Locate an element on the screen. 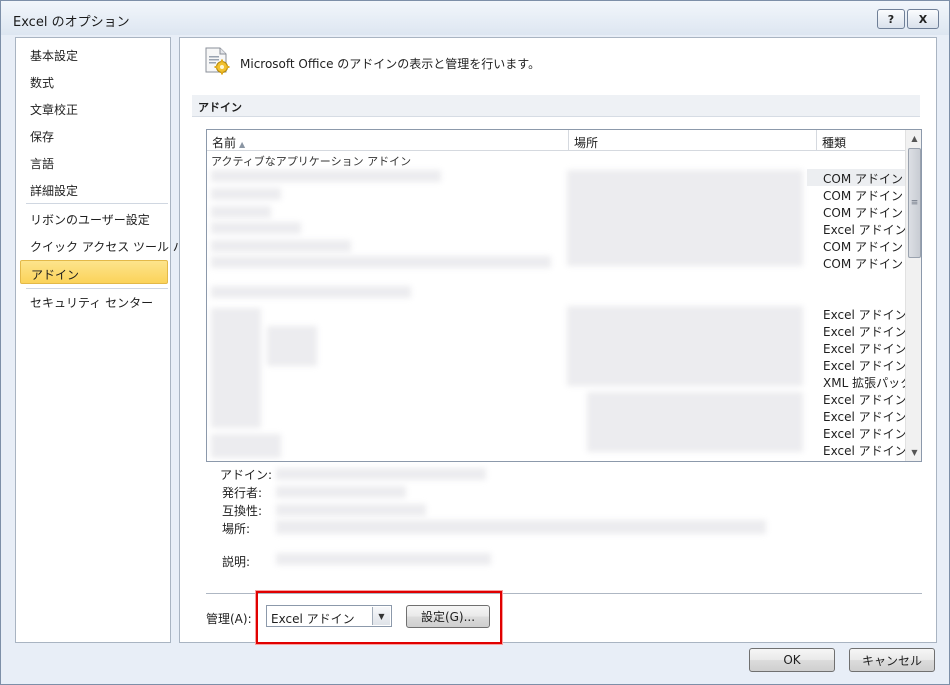 The height and width of the screenshot is (685, 950). detail-addin-label: アドイン: is located at coordinates (246, 475).